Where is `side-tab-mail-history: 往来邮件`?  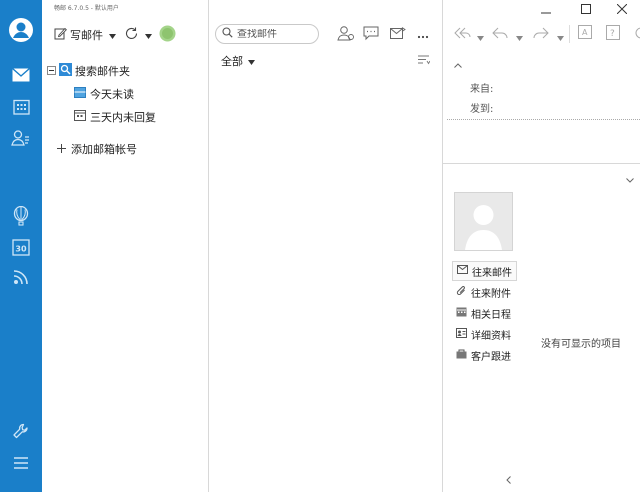
side-tab-mail-history: 往来邮件 is located at coordinates (484, 271).